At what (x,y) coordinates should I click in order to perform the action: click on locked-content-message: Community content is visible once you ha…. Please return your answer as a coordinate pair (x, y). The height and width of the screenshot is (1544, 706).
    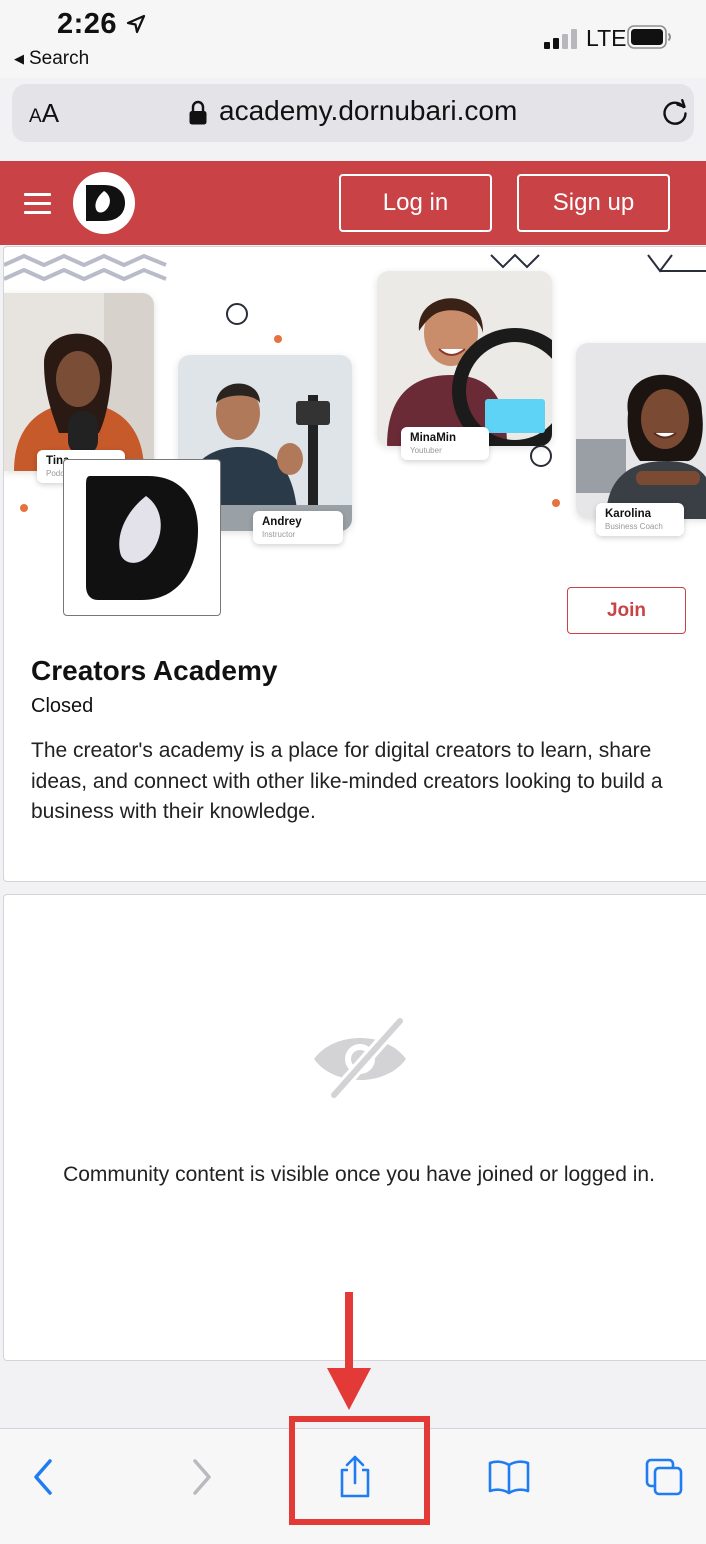
    Looking at the image, I should click on (359, 1174).